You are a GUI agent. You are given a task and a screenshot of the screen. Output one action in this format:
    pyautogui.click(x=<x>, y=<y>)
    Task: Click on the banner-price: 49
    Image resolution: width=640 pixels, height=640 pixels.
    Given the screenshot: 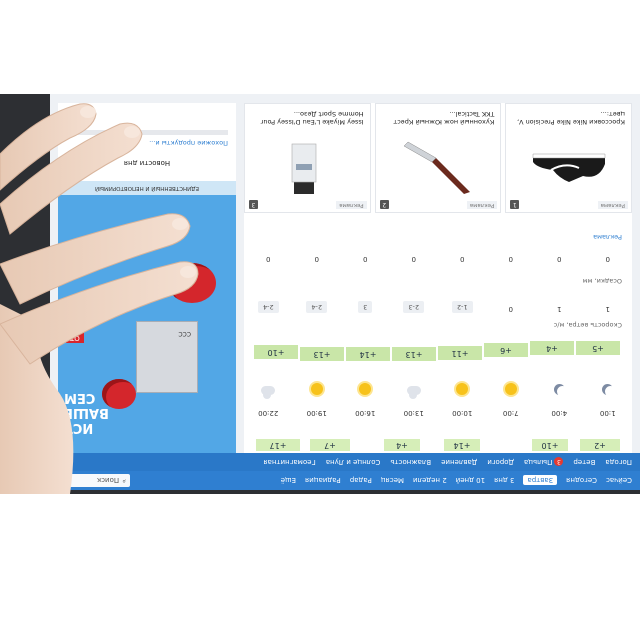 What is the action you would take?
    pyautogui.click(x=79, y=314)
    